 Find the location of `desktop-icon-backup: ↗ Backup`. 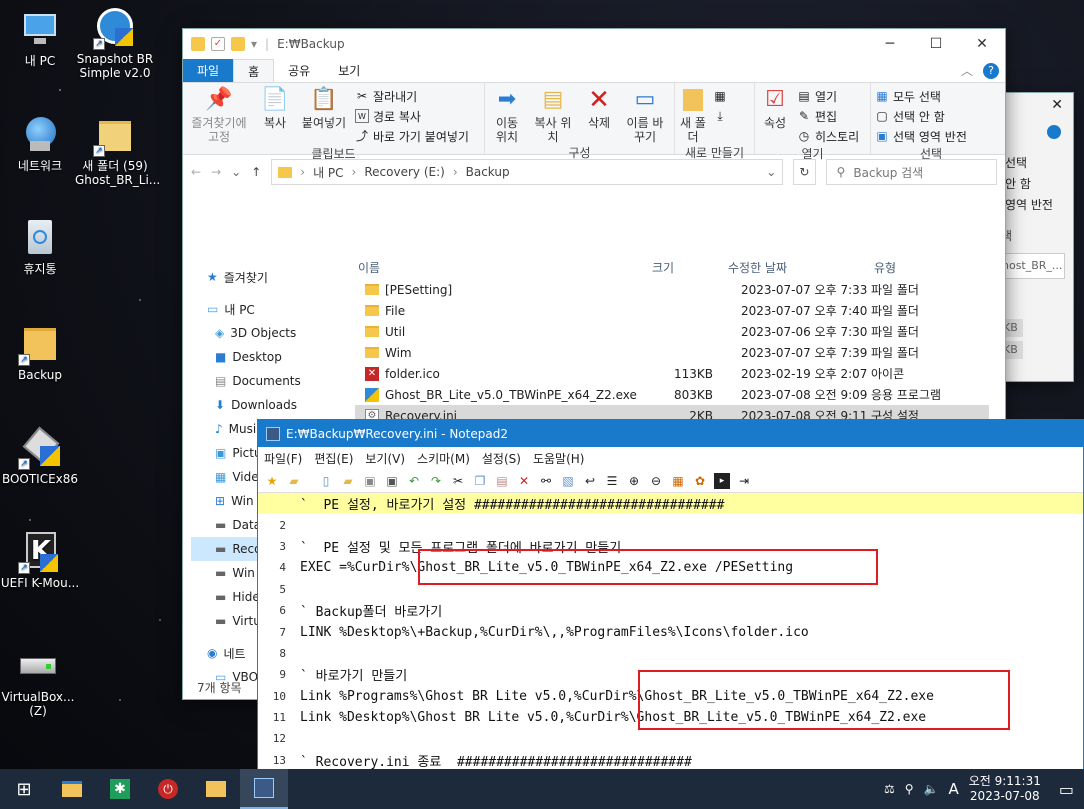

desktop-icon-backup: ↗ Backup is located at coordinates (40, 353).